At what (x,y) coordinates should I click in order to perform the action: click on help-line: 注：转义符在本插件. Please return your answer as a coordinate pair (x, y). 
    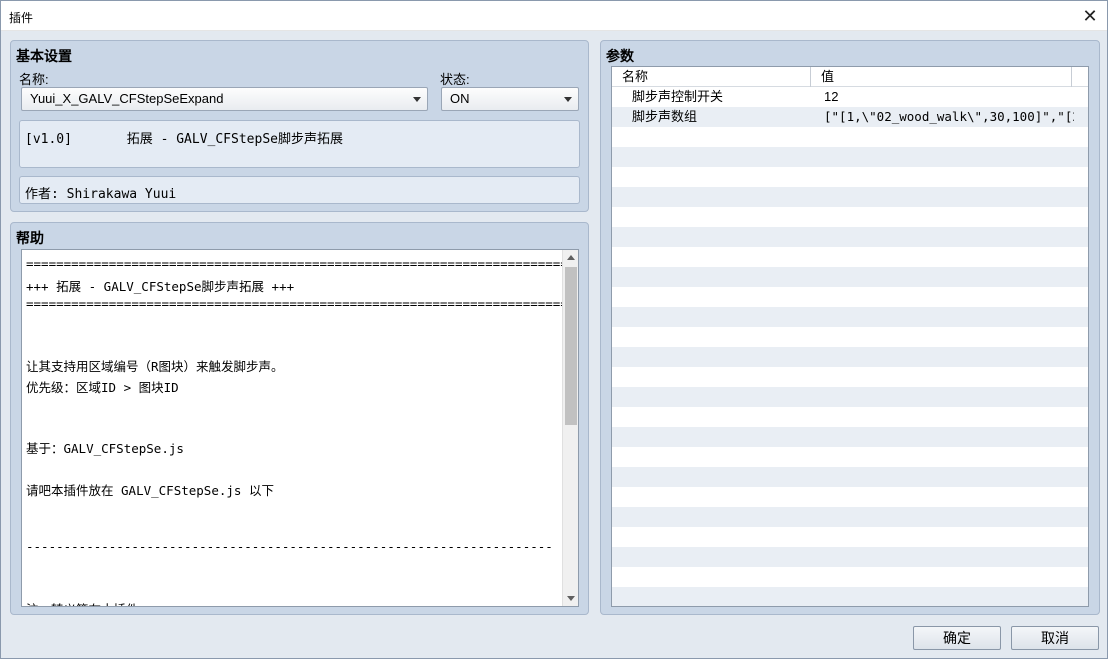
    Looking at the image, I should click on (82, 602).